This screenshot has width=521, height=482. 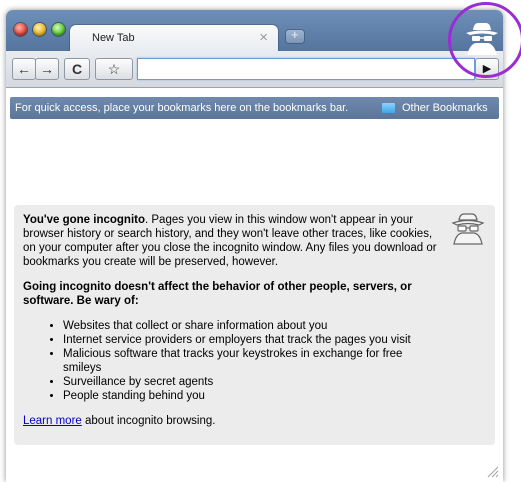 I want to click on list-item: Surveillance by secret agents, so click(x=253, y=382).